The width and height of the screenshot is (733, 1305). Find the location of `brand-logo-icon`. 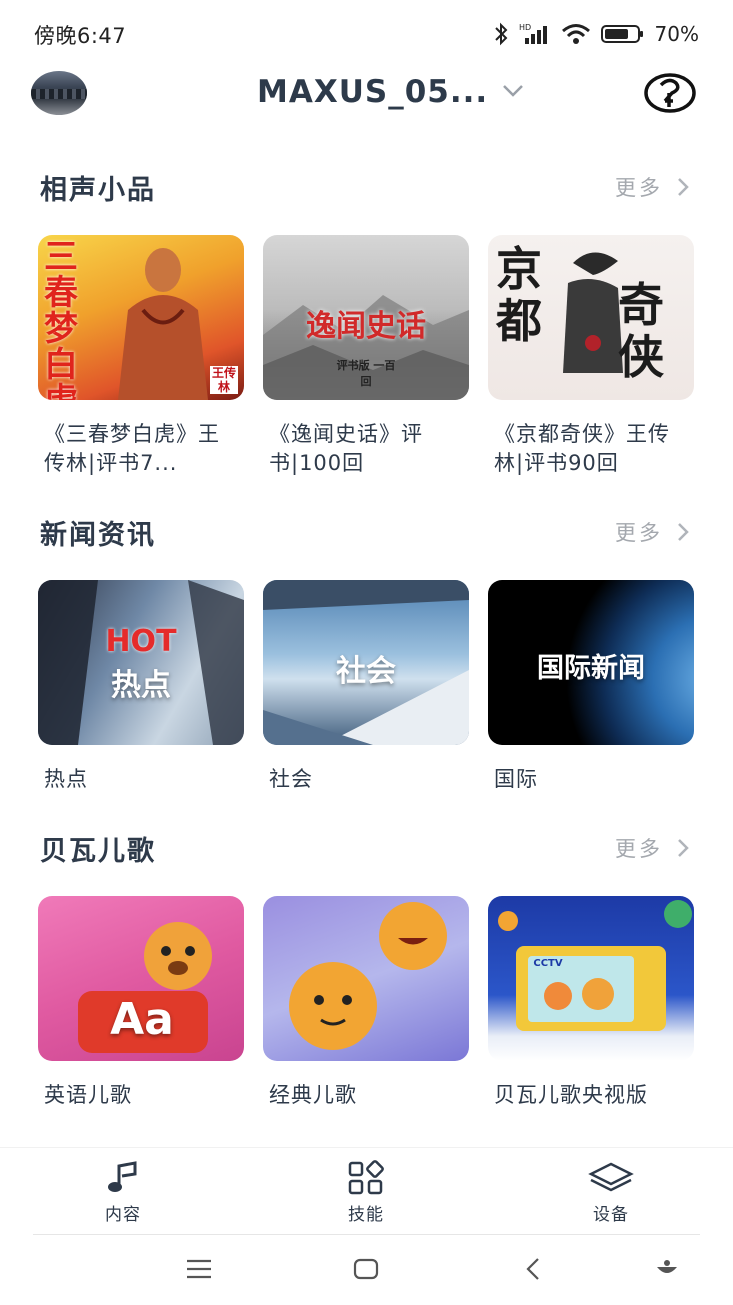

brand-logo-icon is located at coordinates (670, 93).